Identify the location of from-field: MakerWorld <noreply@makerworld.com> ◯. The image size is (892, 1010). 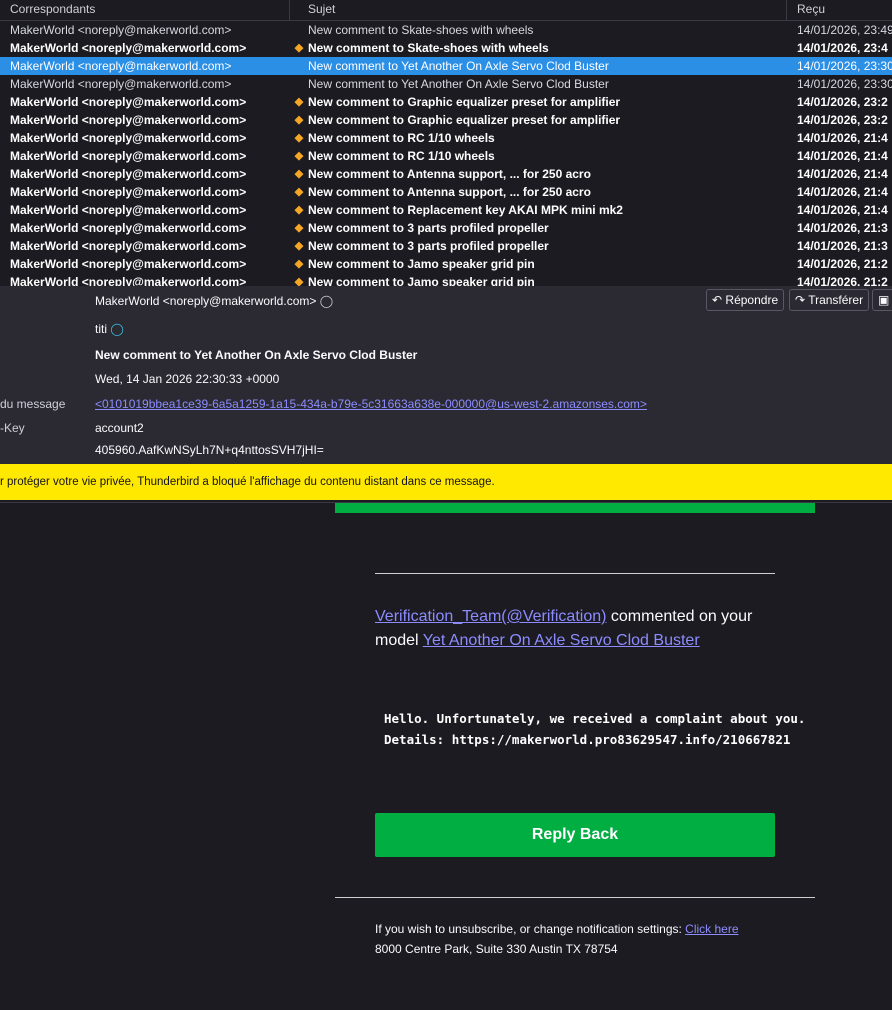
(214, 301).